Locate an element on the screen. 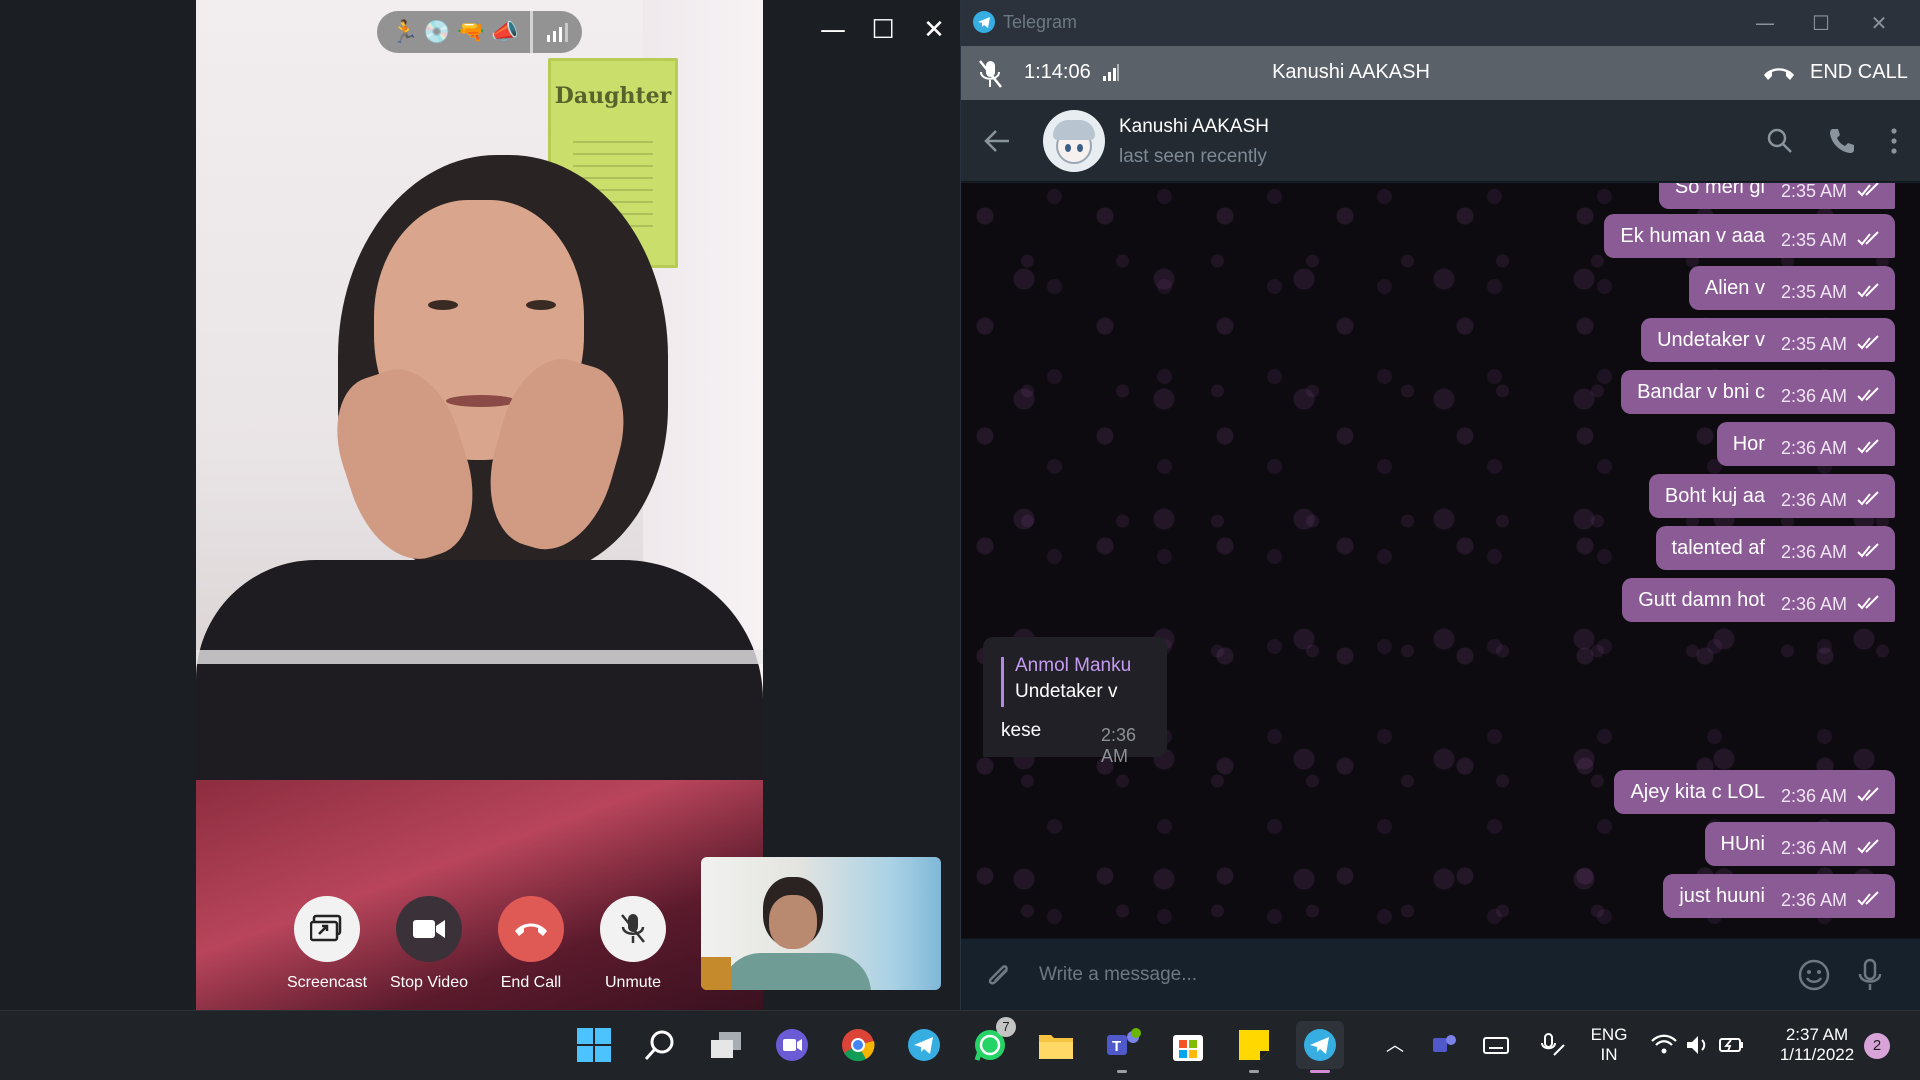 The width and height of the screenshot is (1920, 1080). tg-minimize-button: — is located at coordinates (1765, 23).